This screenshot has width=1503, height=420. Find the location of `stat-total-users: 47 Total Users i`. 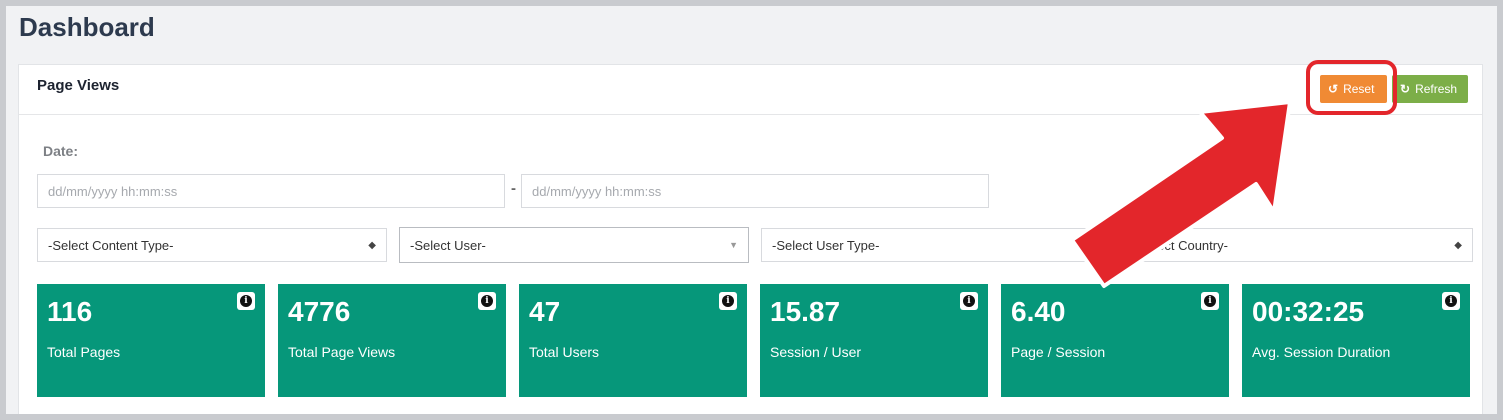

stat-total-users: 47 Total Users i is located at coordinates (633, 340).